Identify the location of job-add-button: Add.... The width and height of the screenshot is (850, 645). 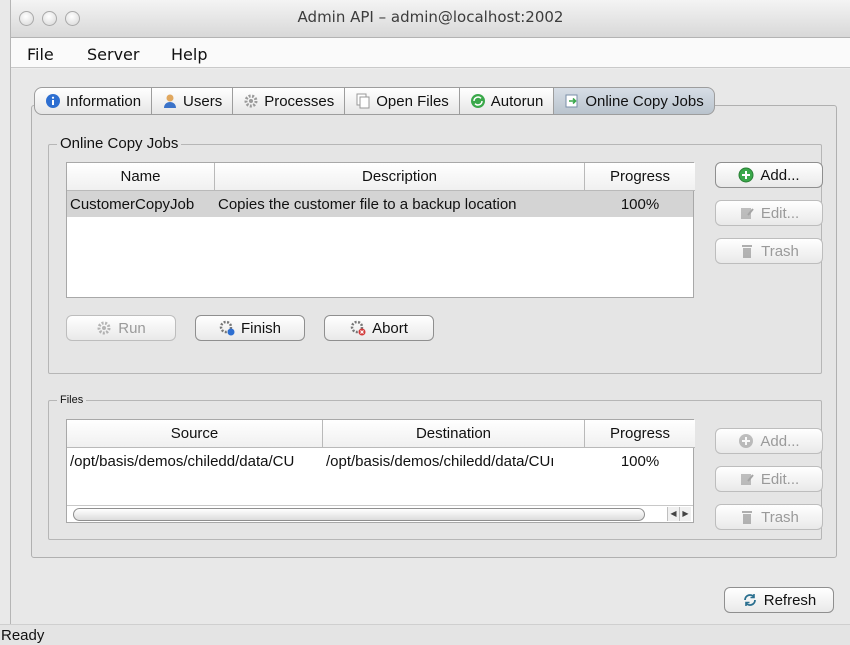
(769, 175).